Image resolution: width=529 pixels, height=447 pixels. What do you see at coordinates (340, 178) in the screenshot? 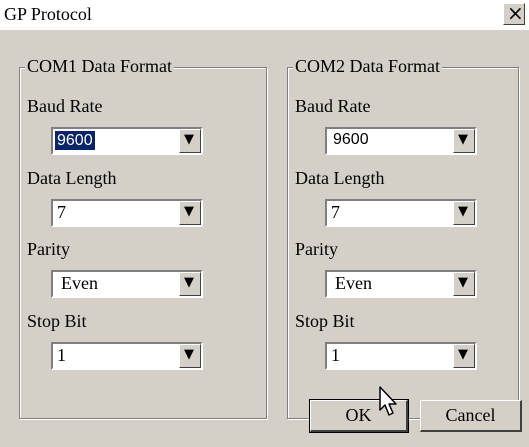
I see `com2-length-label: Data Length` at bounding box center [340, 178].